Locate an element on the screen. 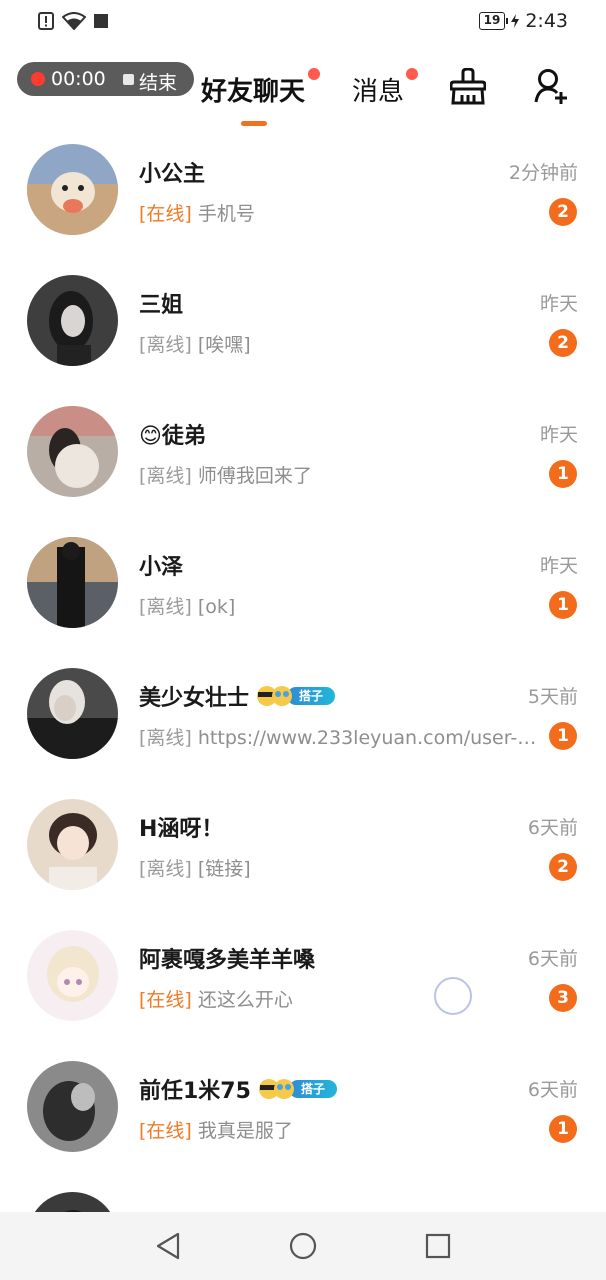  last-message: 手机号 is located at coordinates (226, 214).